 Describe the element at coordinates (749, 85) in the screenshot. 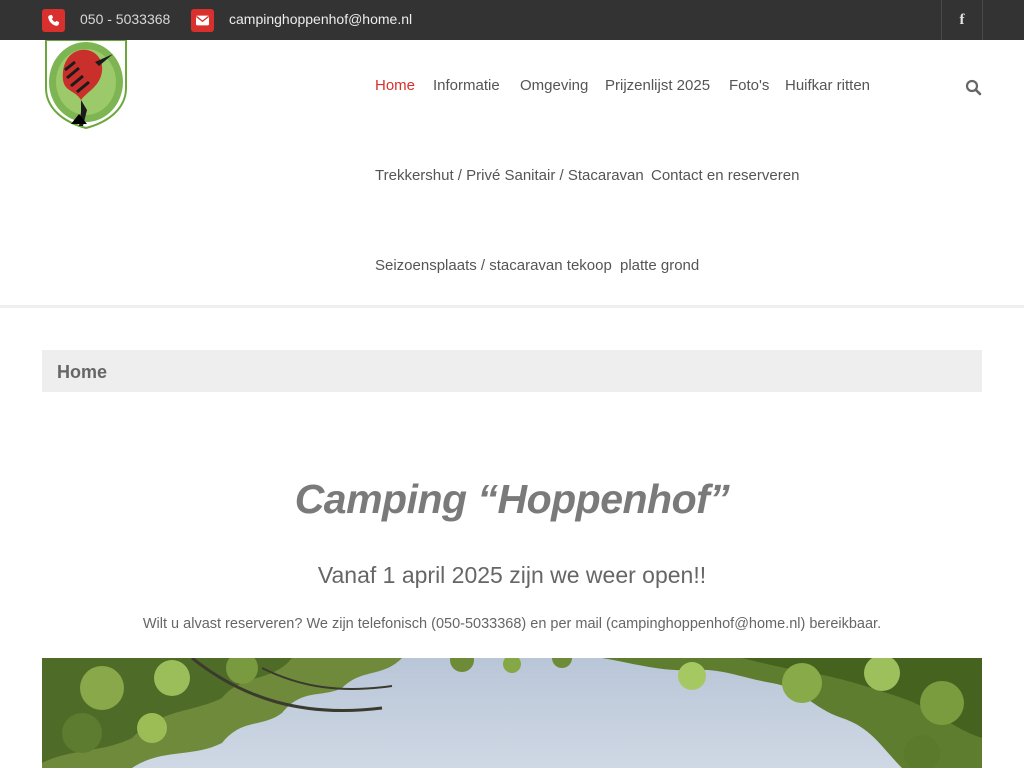

I see `nav-fotos: Foto's` at that location.